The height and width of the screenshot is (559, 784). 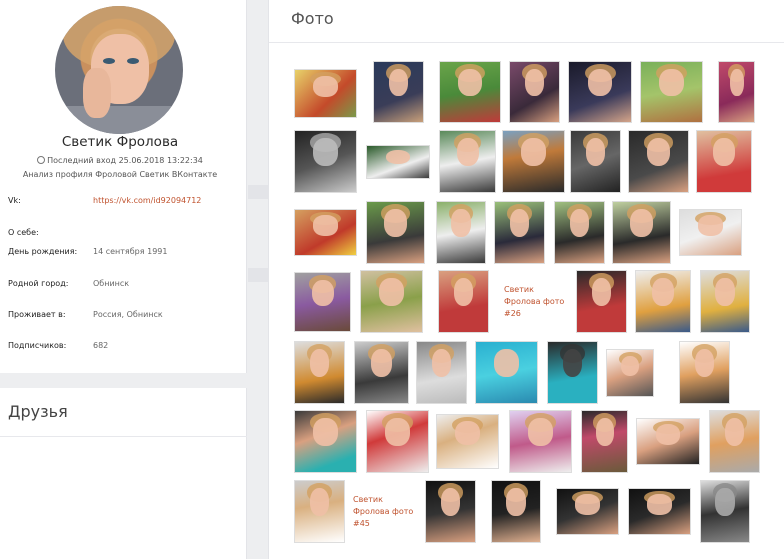 I want to click on photo-caption-45: Светик Фролова фото #45, so click(x=384, y=512).